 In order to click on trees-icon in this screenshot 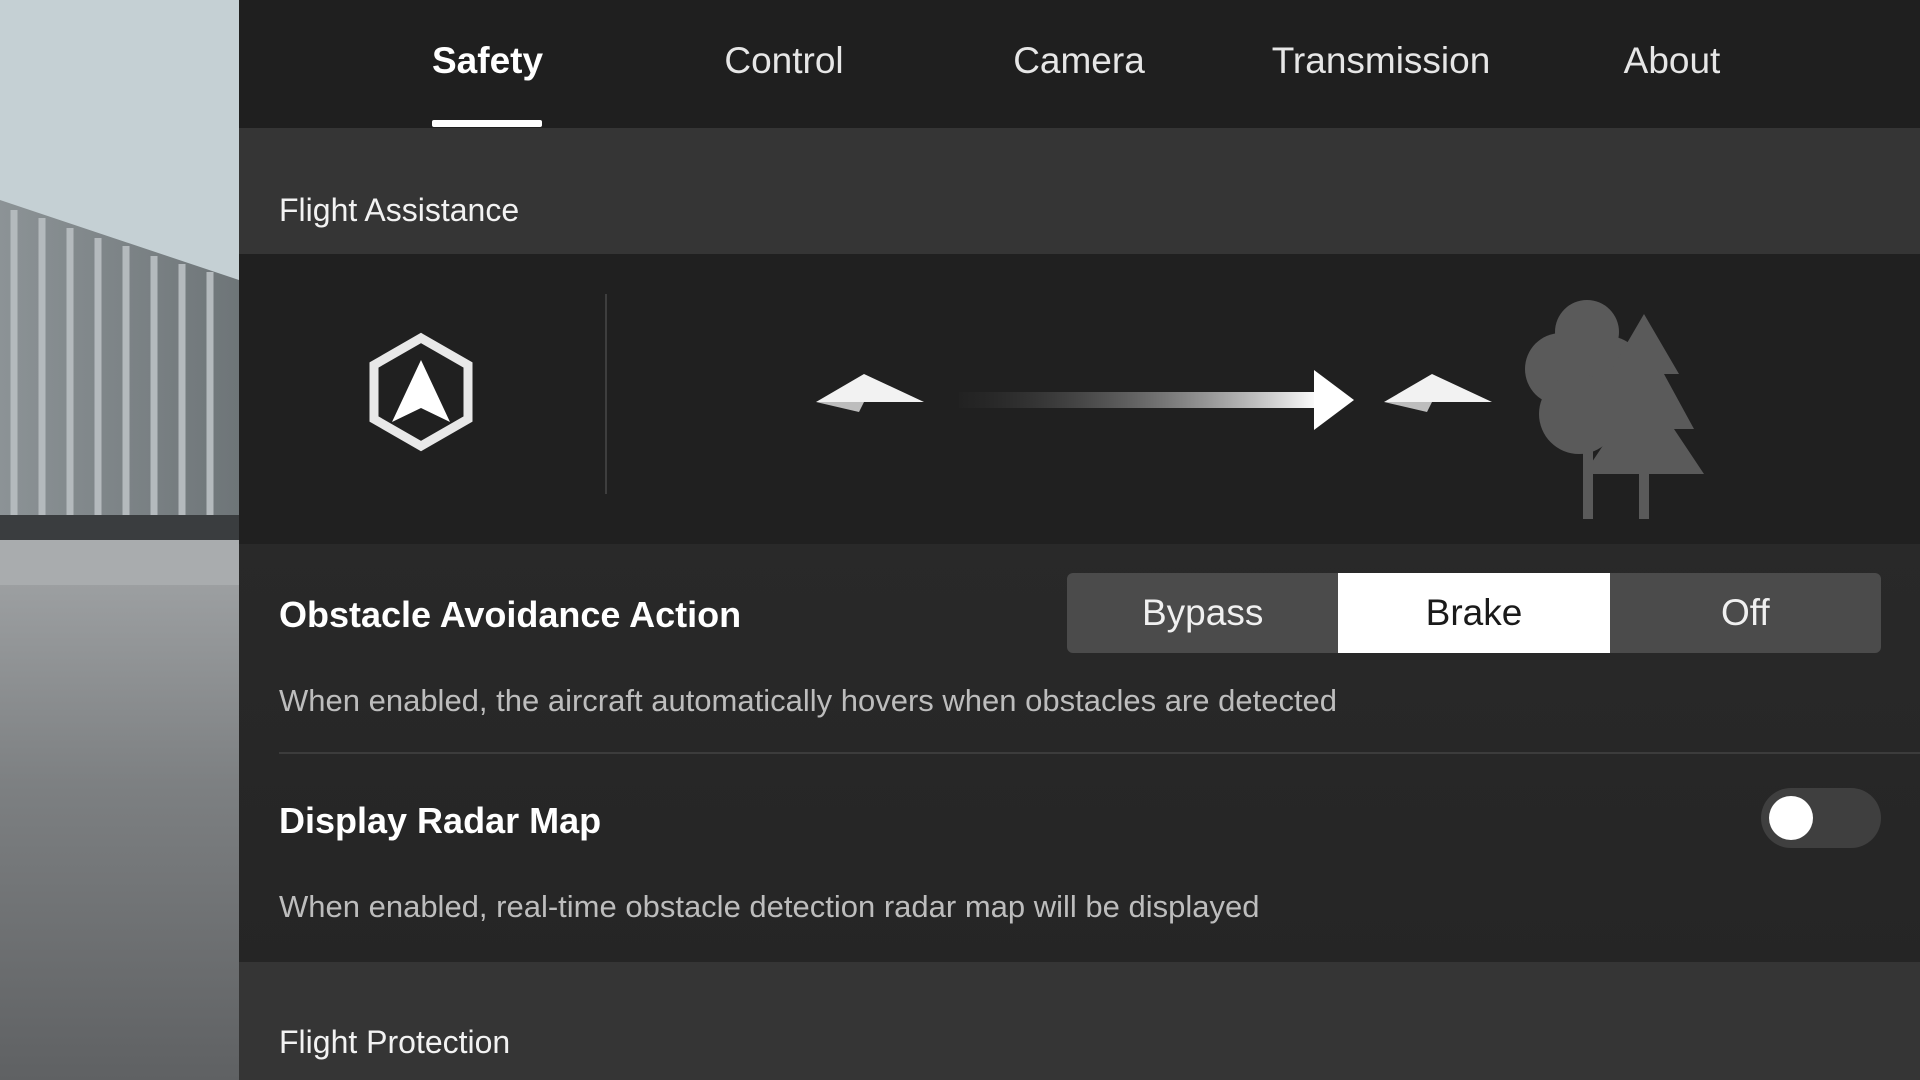, I will do `click(1614, 409)`.